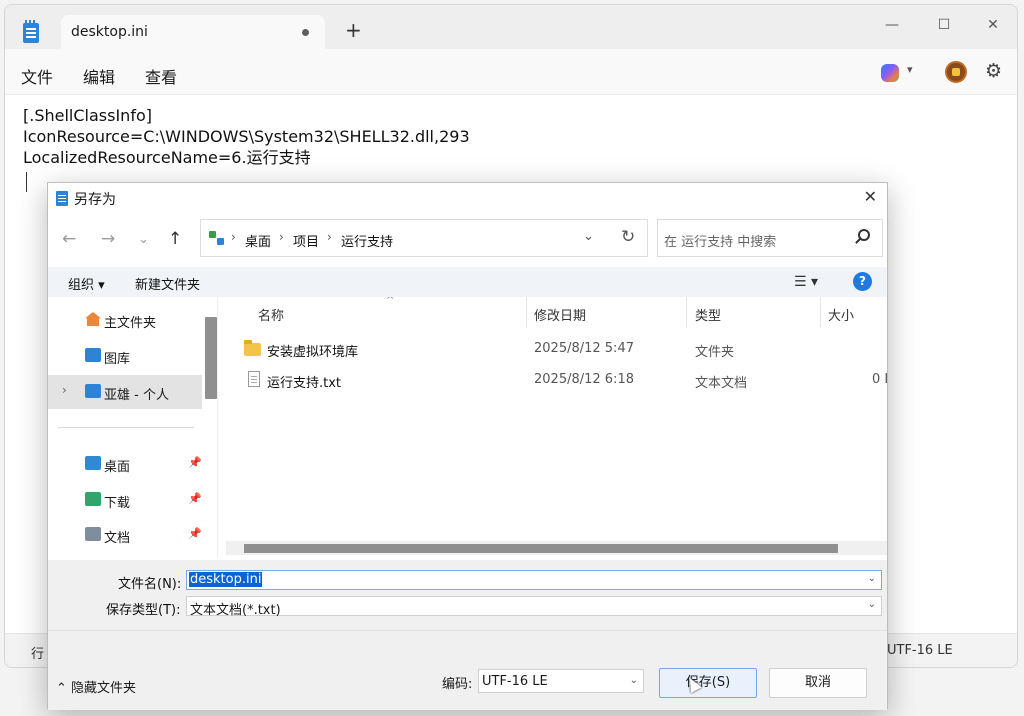  Describe the element at coordinates (69, 239) in the screenshot. I see `back-arrow-icon: ←` at that location.